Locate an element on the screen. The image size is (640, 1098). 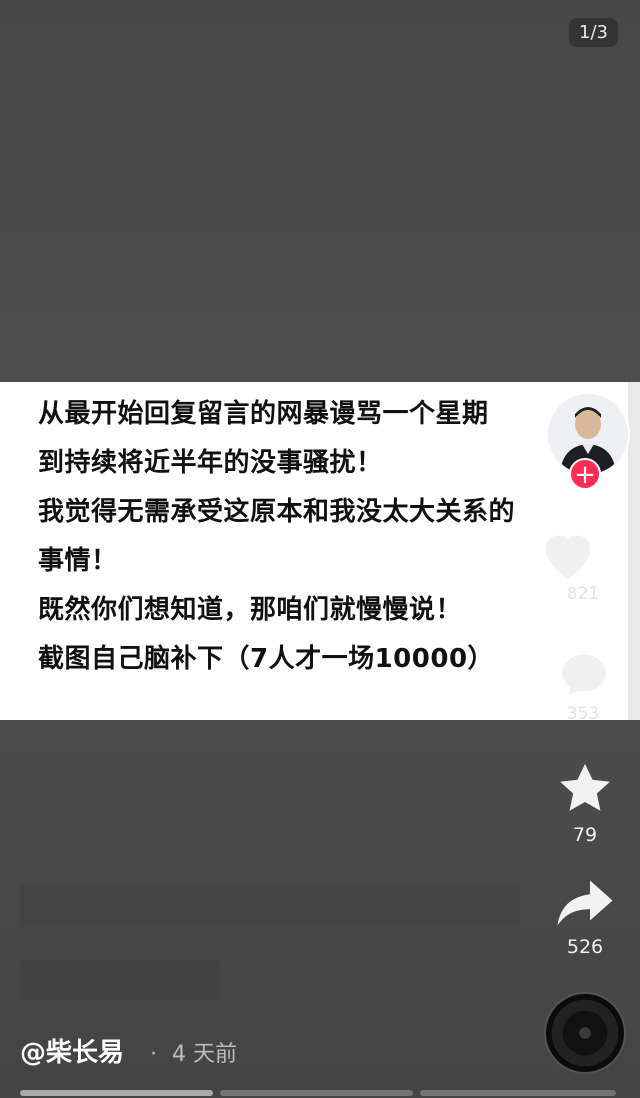
post-text-line: 我觉得无需承受这原本和我没太大关系的 is located at coordinates (277, 512).